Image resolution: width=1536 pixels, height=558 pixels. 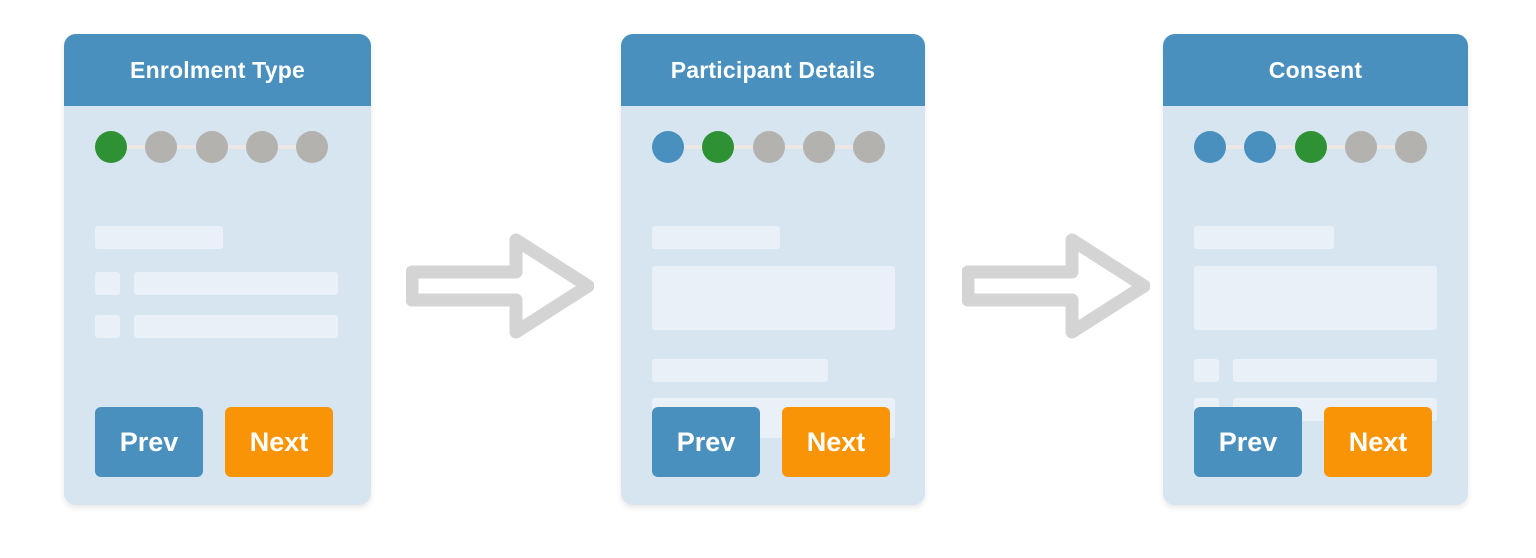 I want to click on card-header: Enrolment Type, so click(x=217, y=70).